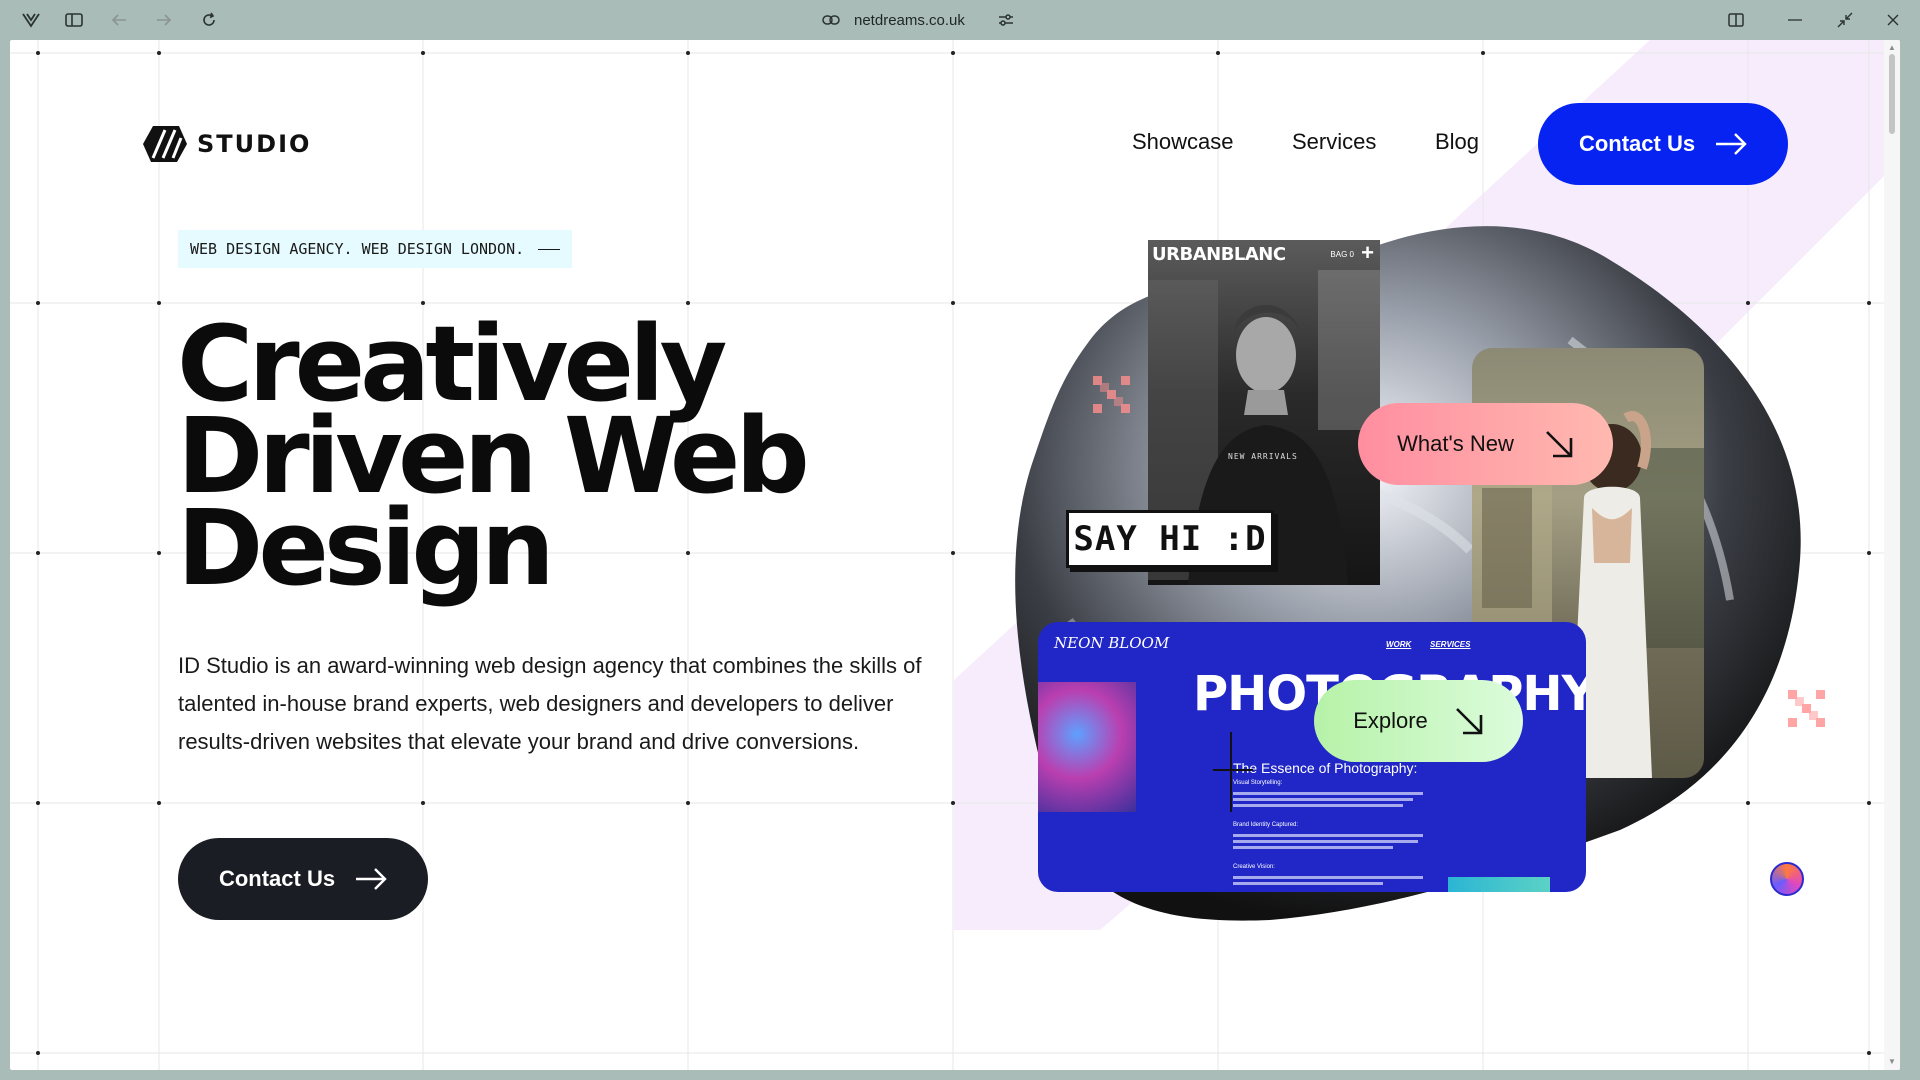  What do you see at coordinates (1637, 143) in the screenshot?
I see `header-contact-label: Contact Us` at bounding box center [1637, 143].